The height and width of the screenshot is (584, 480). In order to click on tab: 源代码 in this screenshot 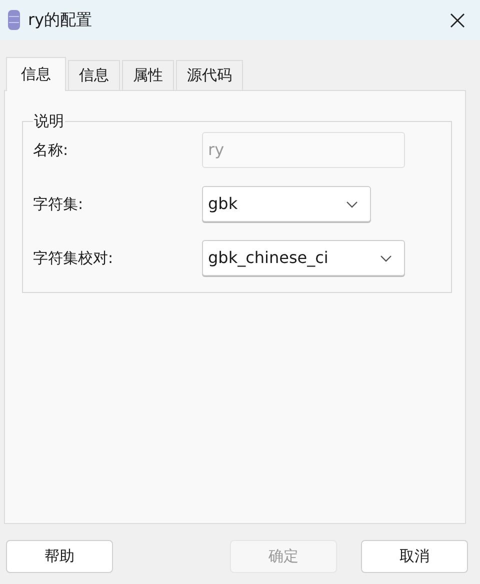, I will do `click(209, 75)`.